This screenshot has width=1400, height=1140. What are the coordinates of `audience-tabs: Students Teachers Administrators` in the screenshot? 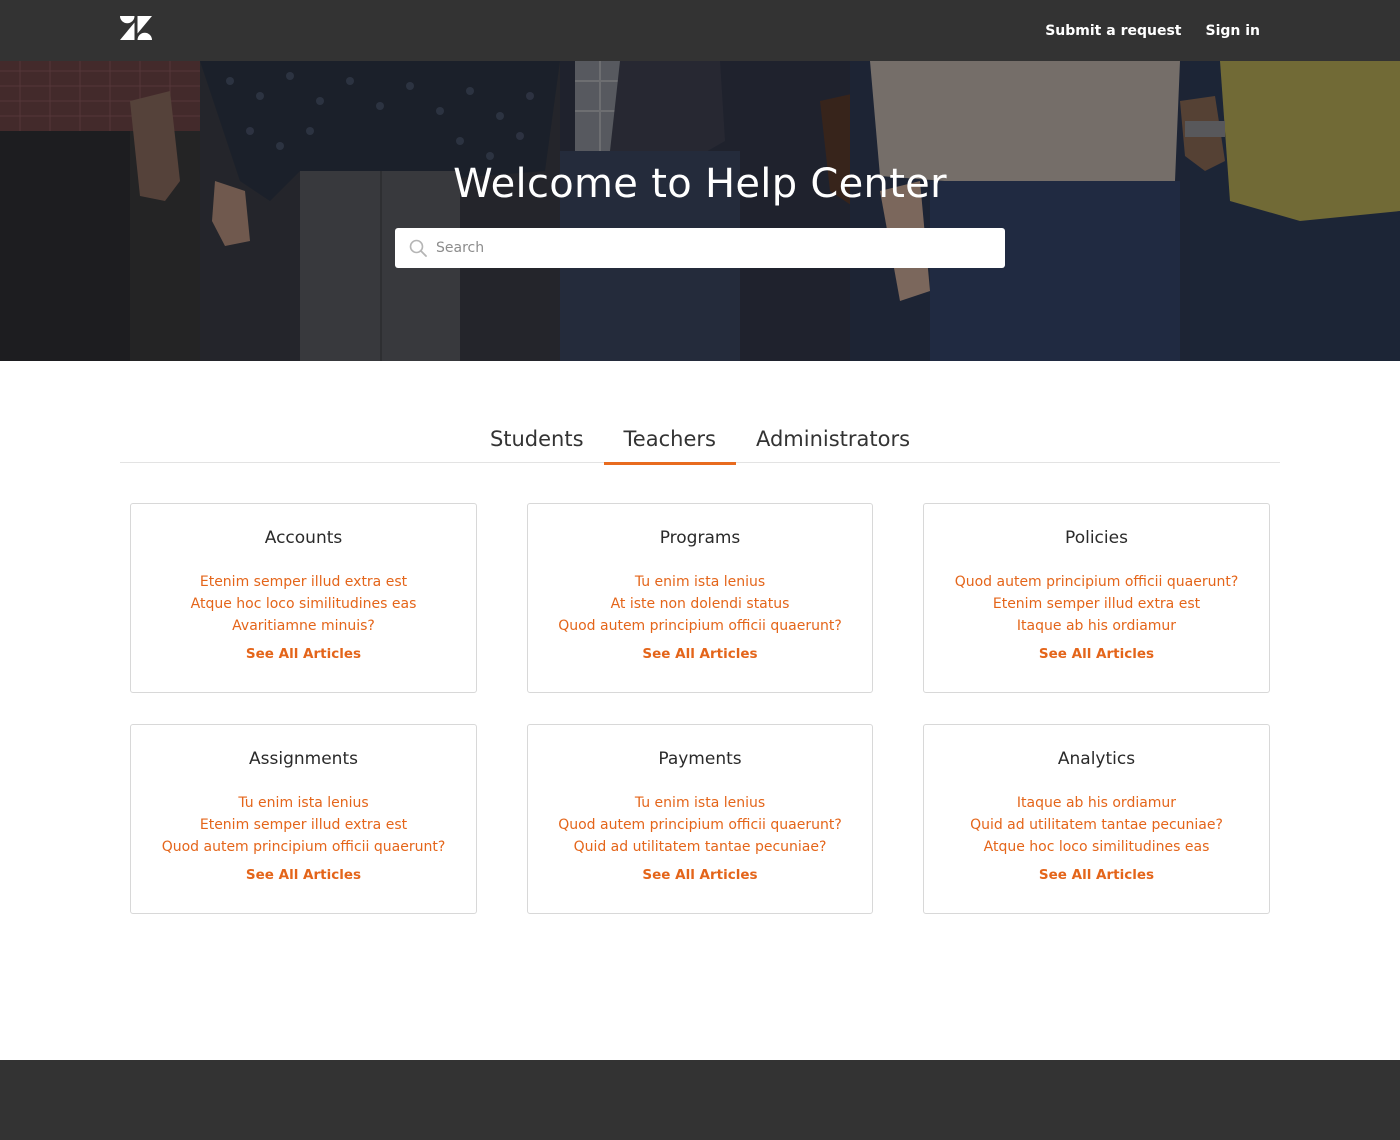 It's located at (700, 441).